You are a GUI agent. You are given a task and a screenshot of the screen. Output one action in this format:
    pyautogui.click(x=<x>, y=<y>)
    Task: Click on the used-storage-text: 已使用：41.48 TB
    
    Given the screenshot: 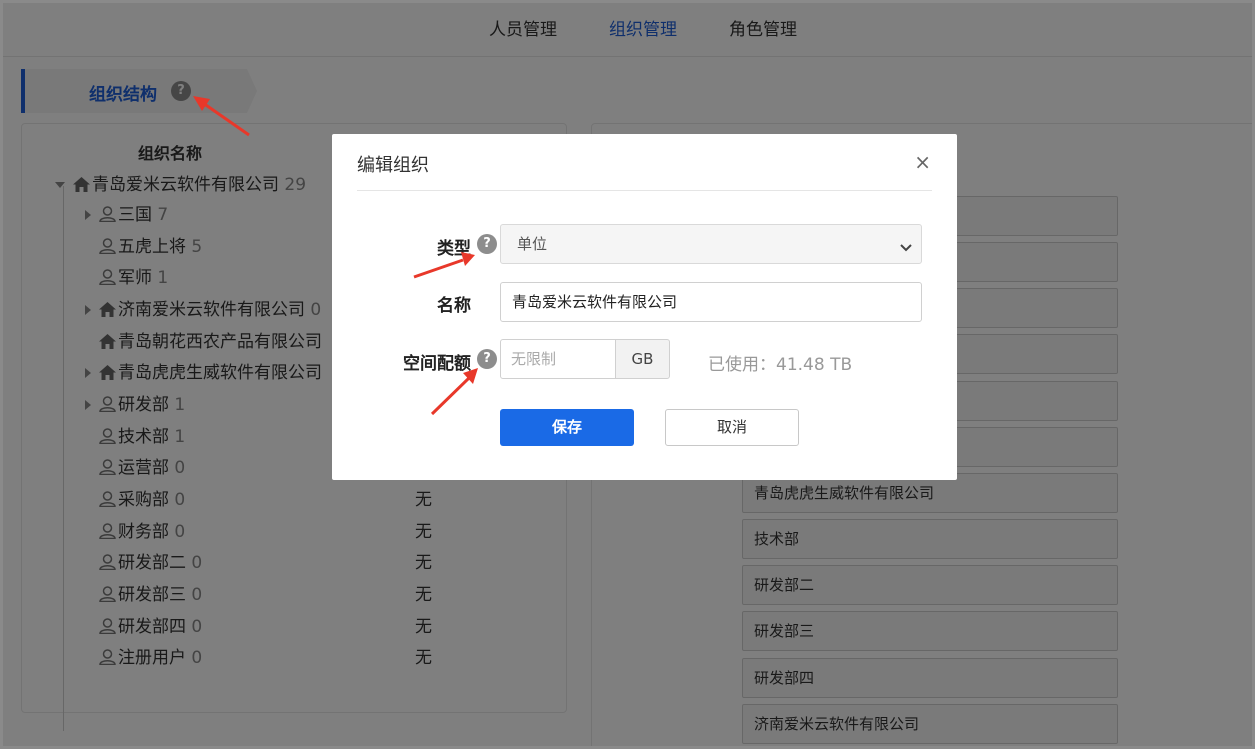 What is the action you would take?
    pyautogui.click(x=780, y=365)
    